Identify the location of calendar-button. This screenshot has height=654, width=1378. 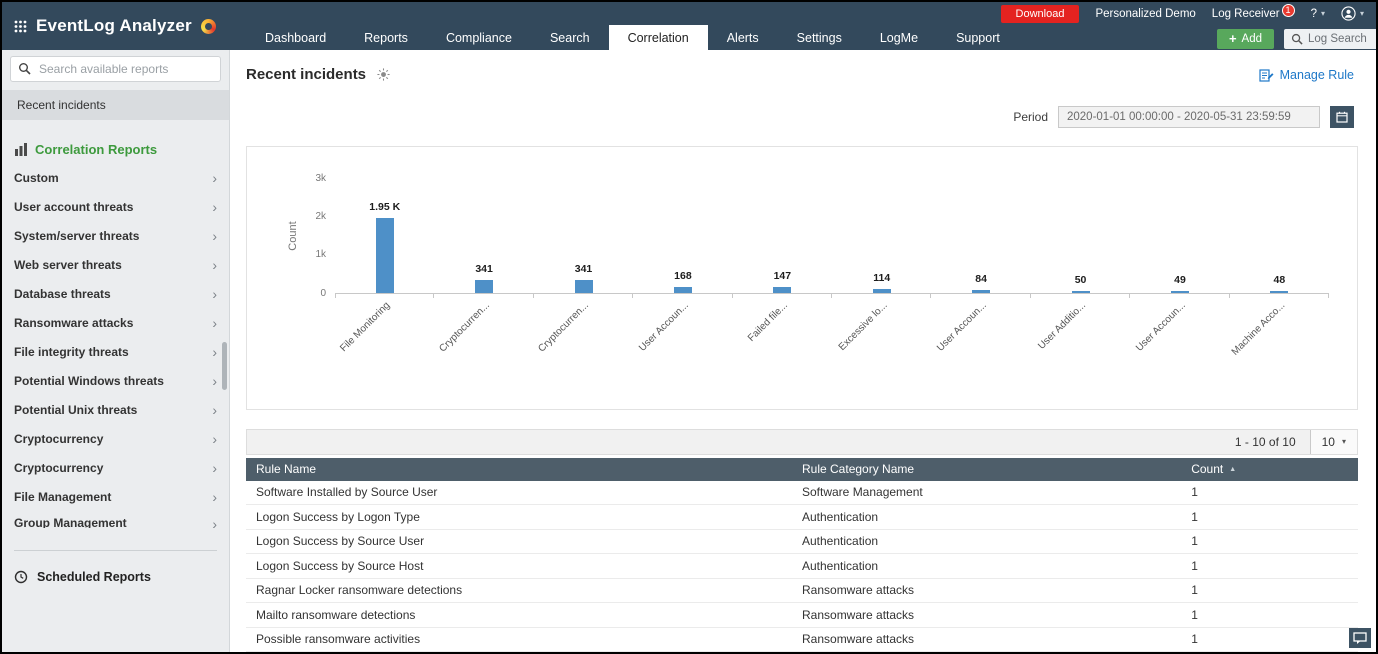
(1342, 116).